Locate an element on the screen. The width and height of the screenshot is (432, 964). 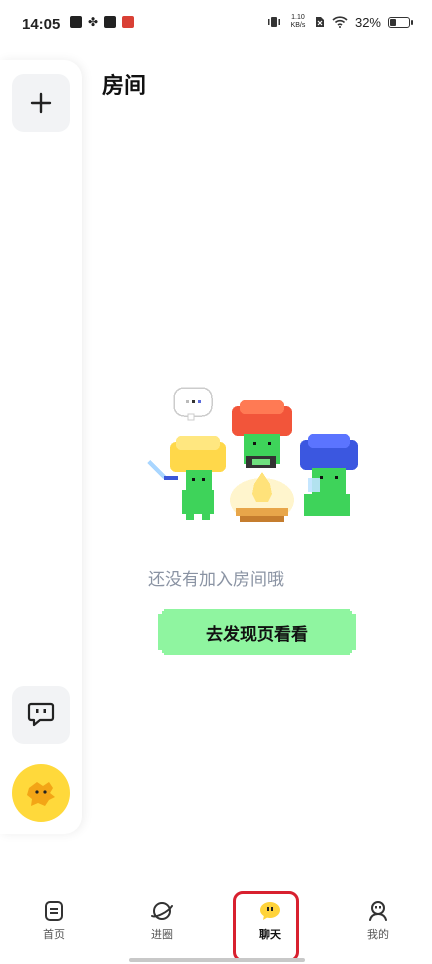
net-speed-unit: KB/s is located at coordinates (298, 25).